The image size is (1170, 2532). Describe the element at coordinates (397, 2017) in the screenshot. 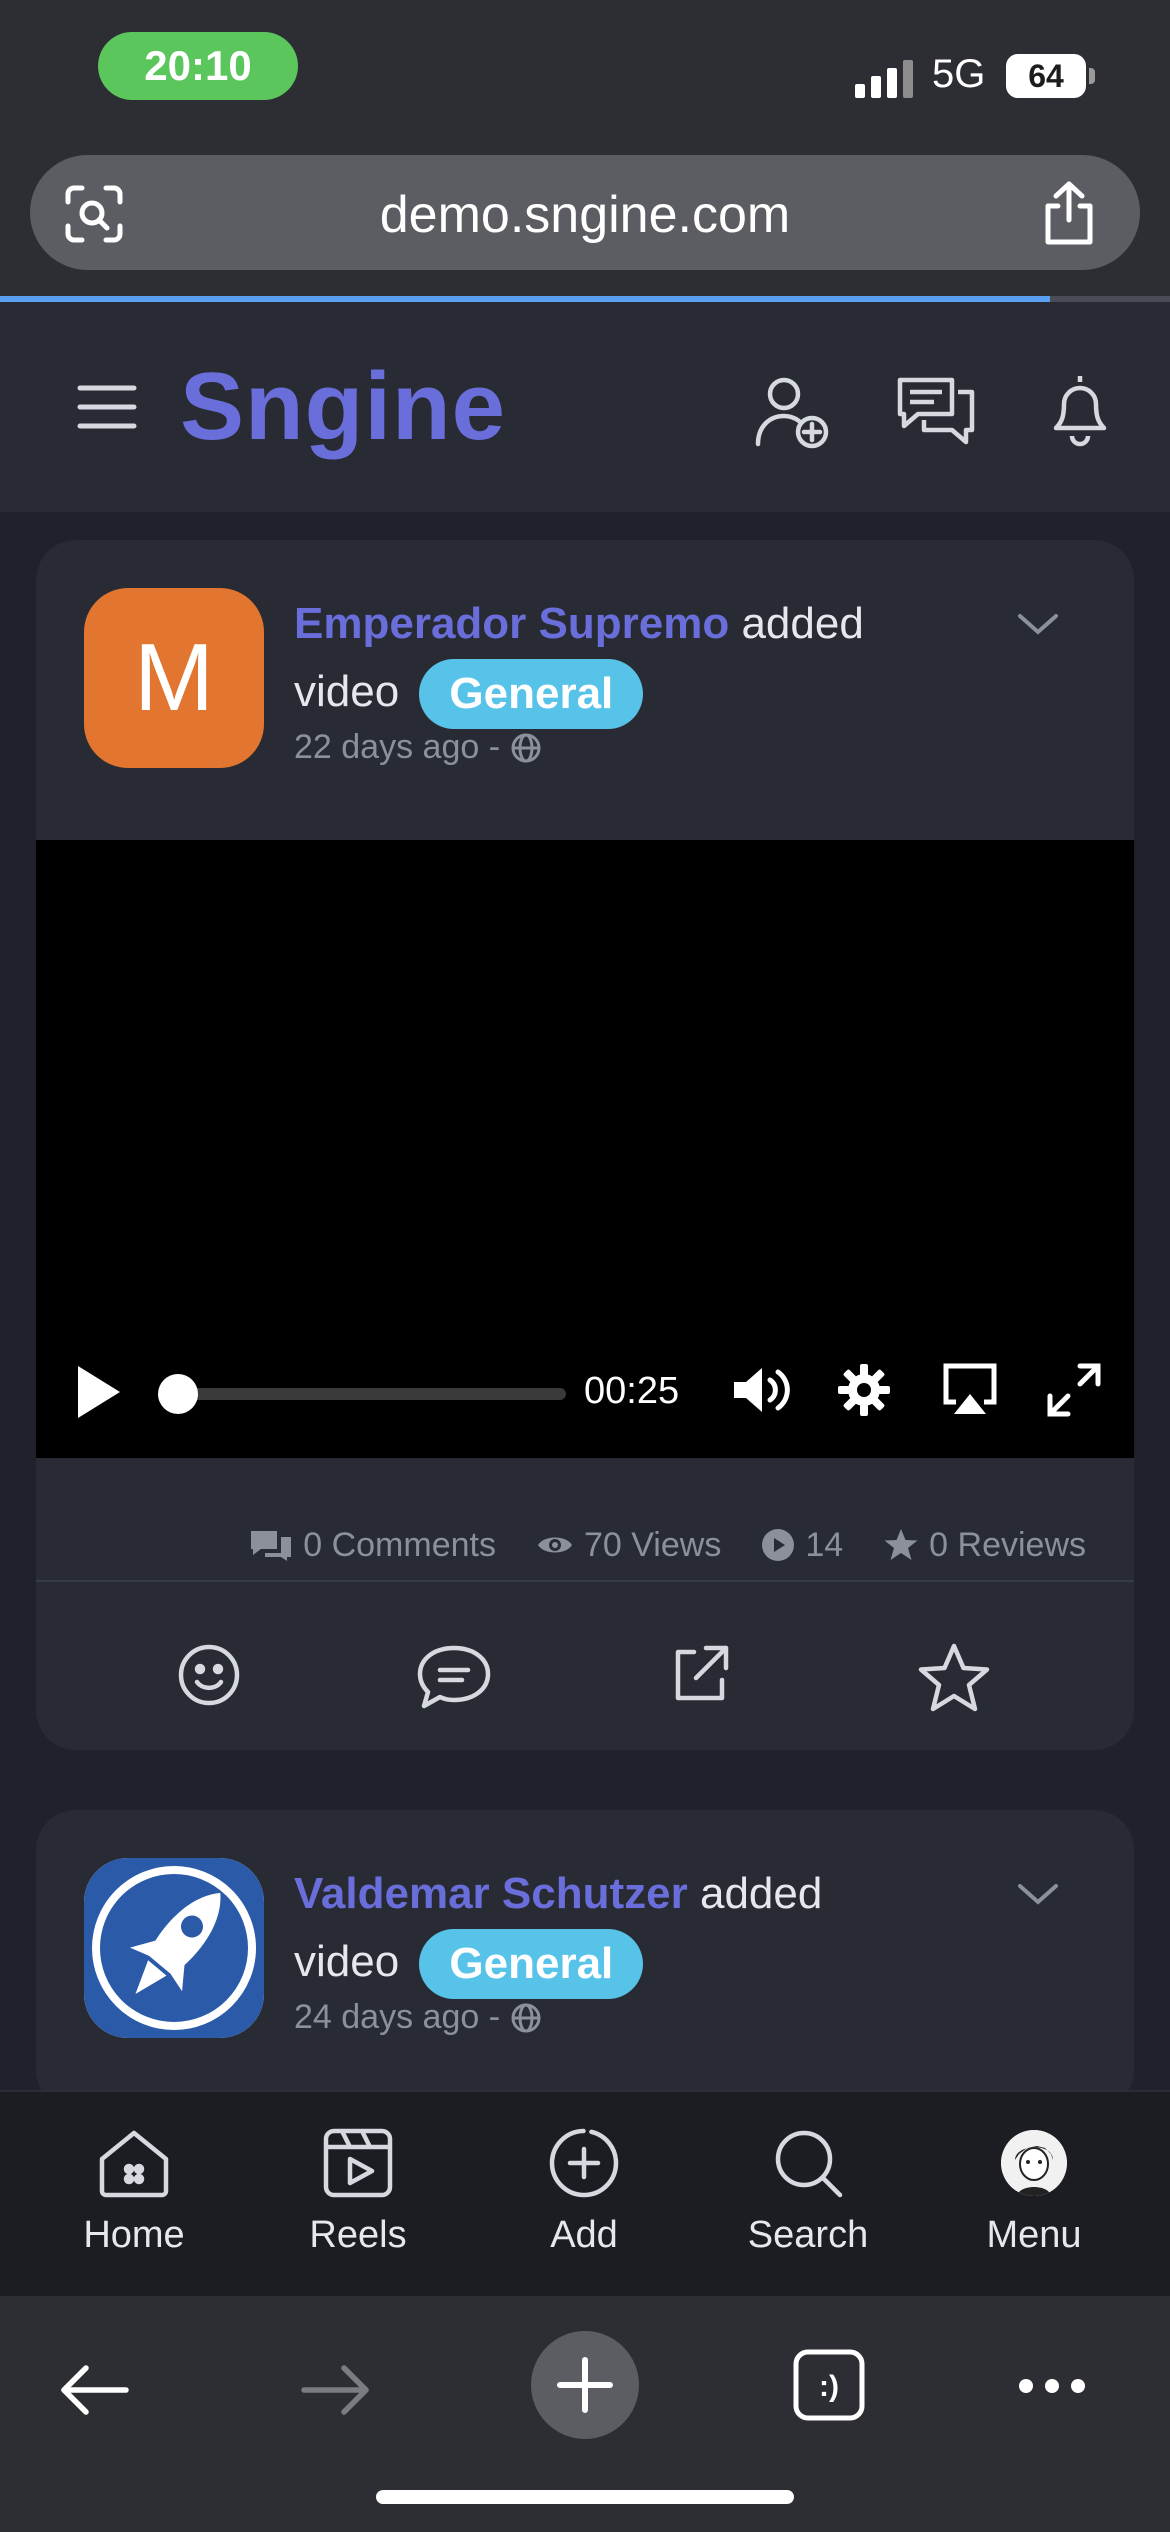

I see `post-time-text: 24 days ago -` at that location.